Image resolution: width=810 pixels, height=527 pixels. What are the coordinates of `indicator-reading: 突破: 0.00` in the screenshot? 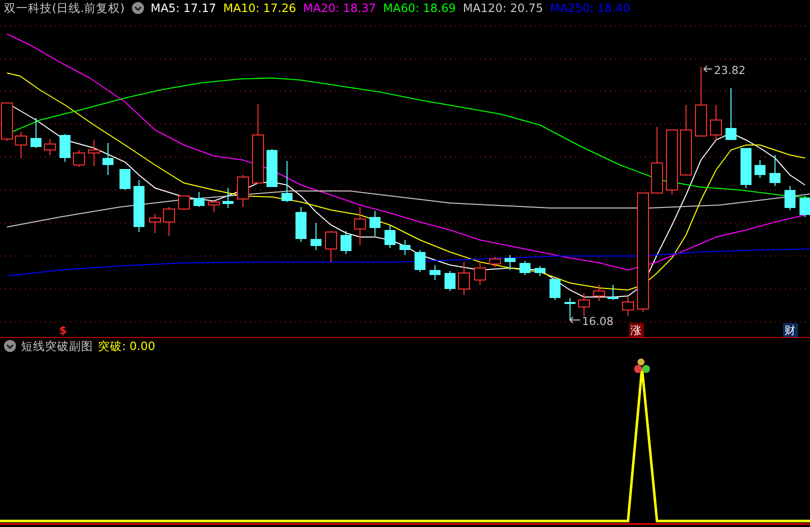 It's located at (127, 346).